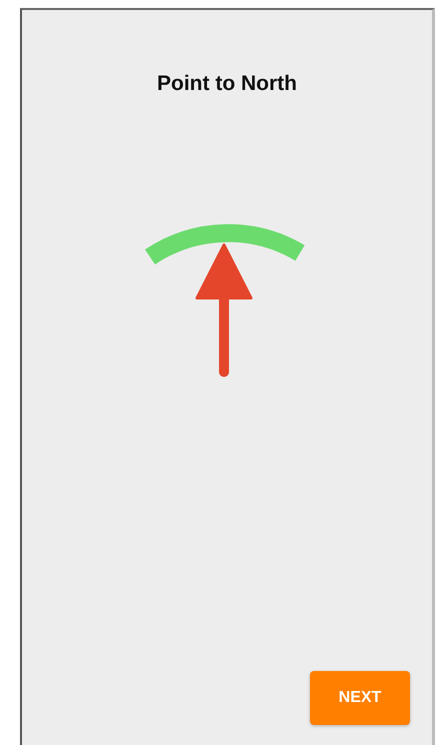 Image resolution: width=443 pixels, height=745 pixels. What do you see at coordinates (227, 84) in the screenshot?
I see `screen-title: Point to North` at bounding box center [227, 84].